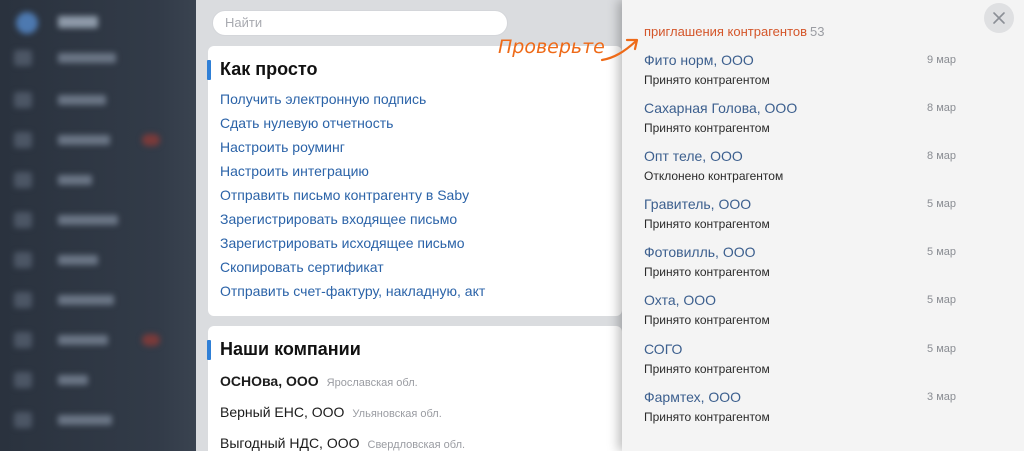 This screenshot has width=1024, height=451. Describe the element at coordinates (693, 156) in the screenshot. I see `invitation-name: Опт теле, ООО` at that location.